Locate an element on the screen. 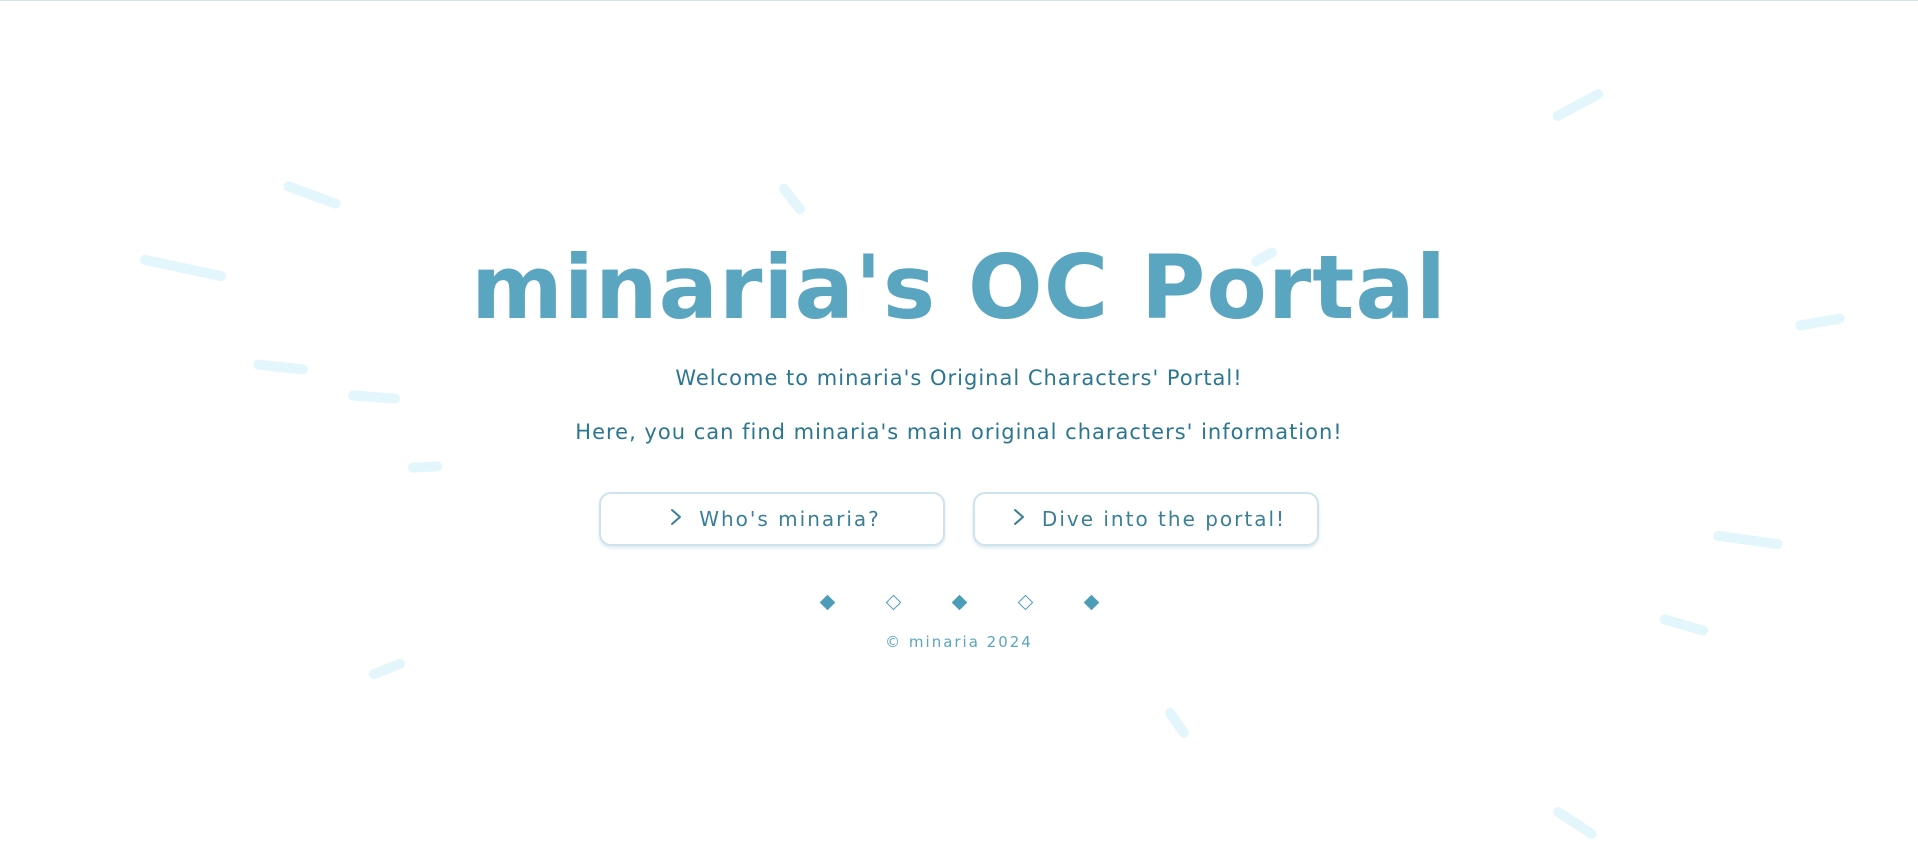  top-border is located at coordinates (959, 0).